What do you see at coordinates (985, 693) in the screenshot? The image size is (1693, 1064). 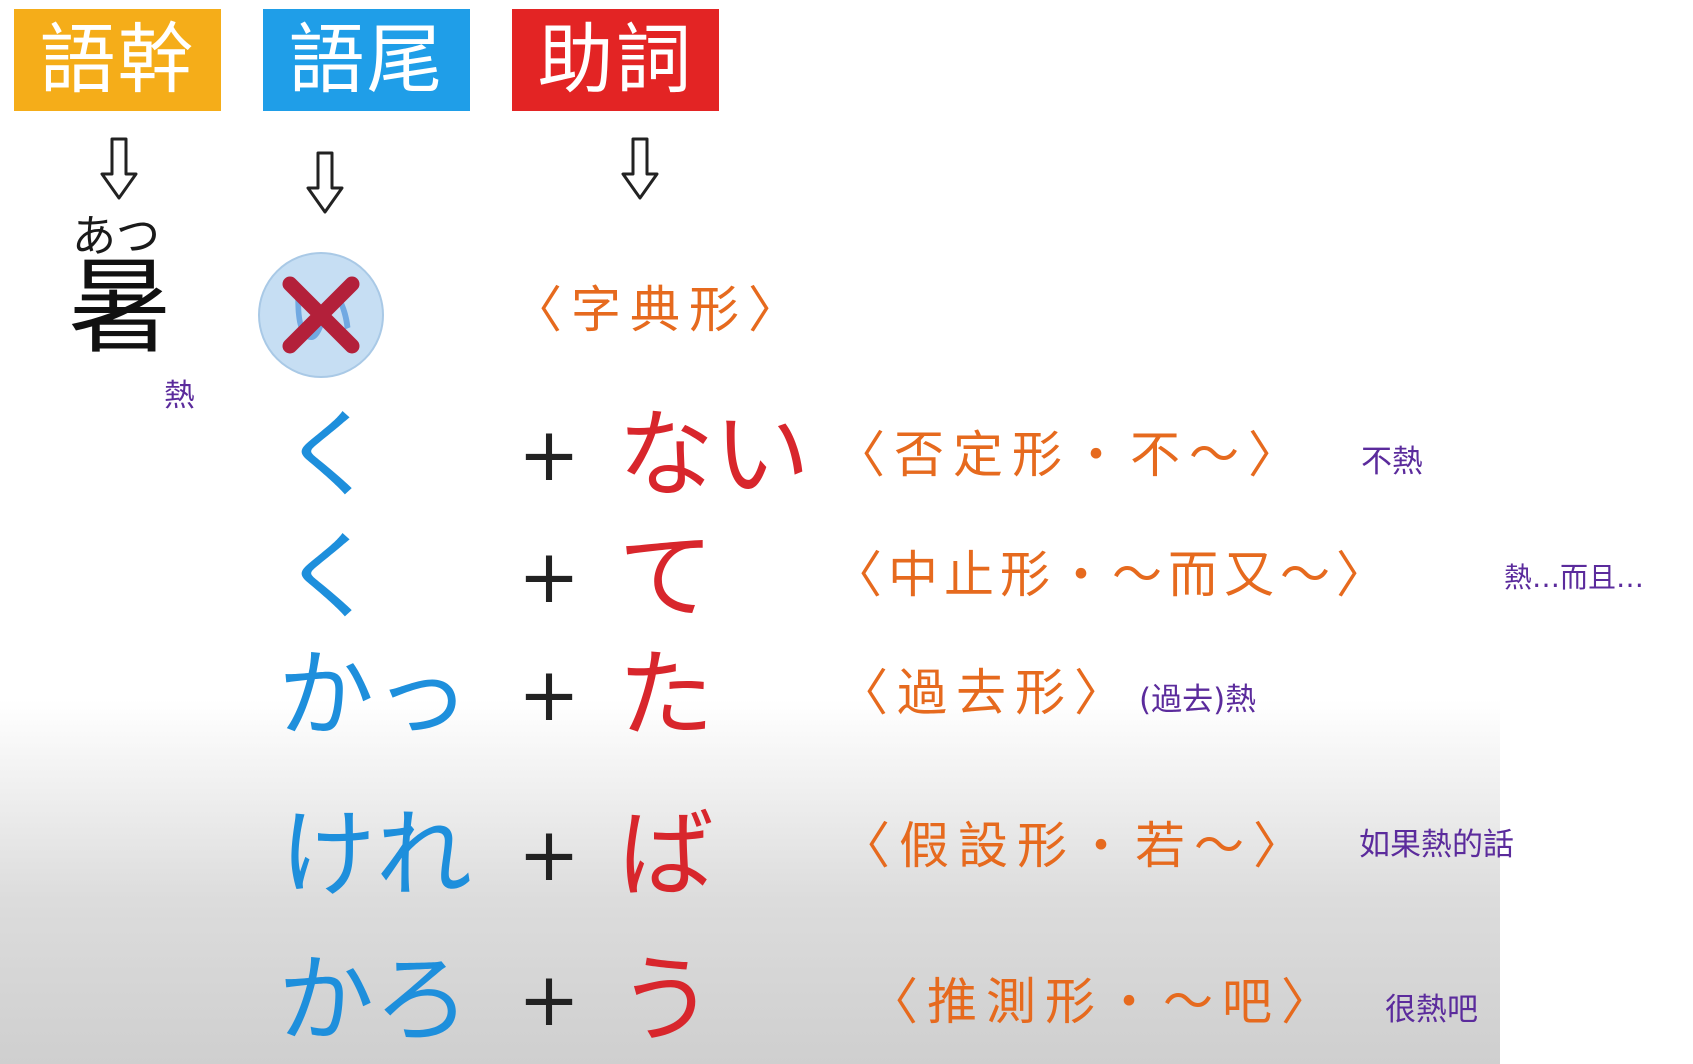 I see `row-form: 〈過去形〉` at bounding box center [985, 693].